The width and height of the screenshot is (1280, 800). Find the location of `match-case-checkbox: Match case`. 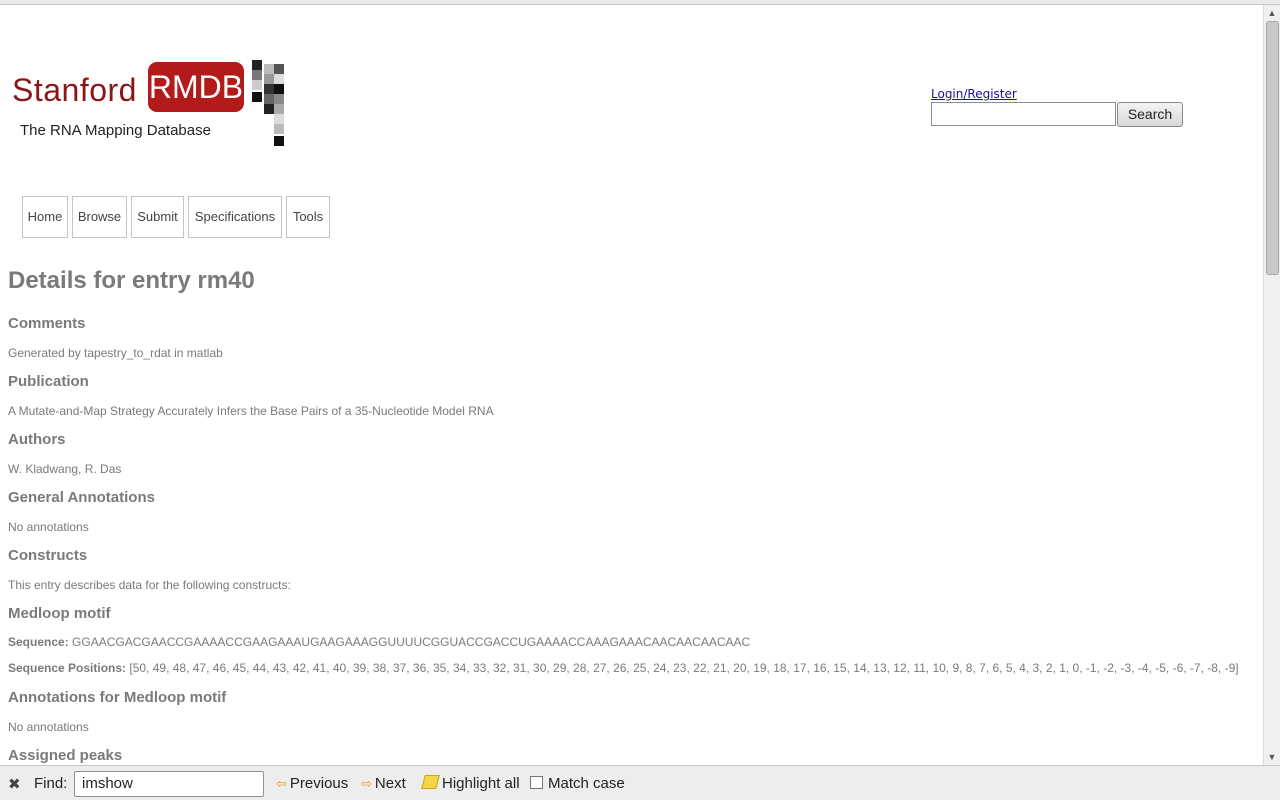

match-case-checkbox: Match case is located at coordinates (577, 783).